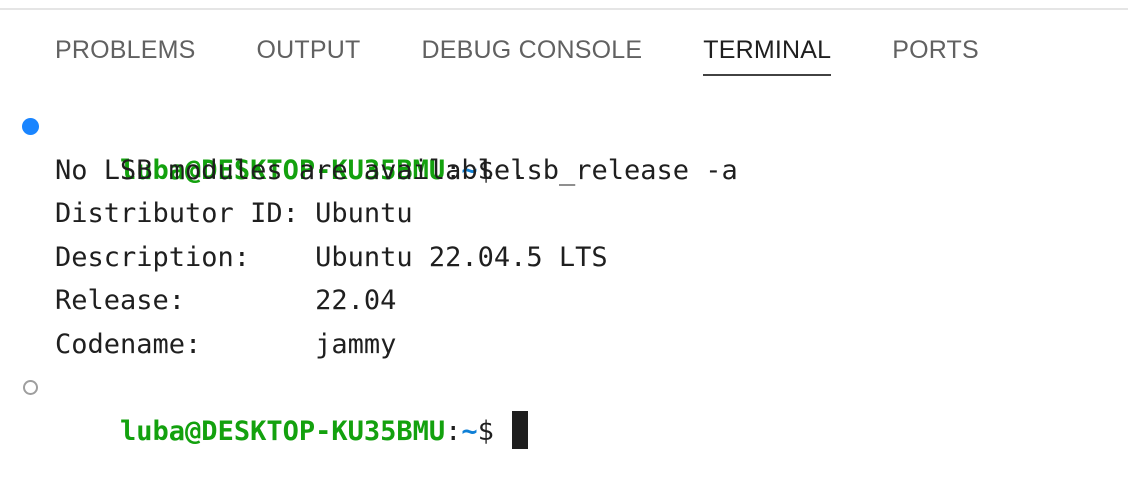  What do you see at coordinates (767, 53) in the screenshot?
I see `tab-terminal: TERMINAL` at bounding box center [767, 53].